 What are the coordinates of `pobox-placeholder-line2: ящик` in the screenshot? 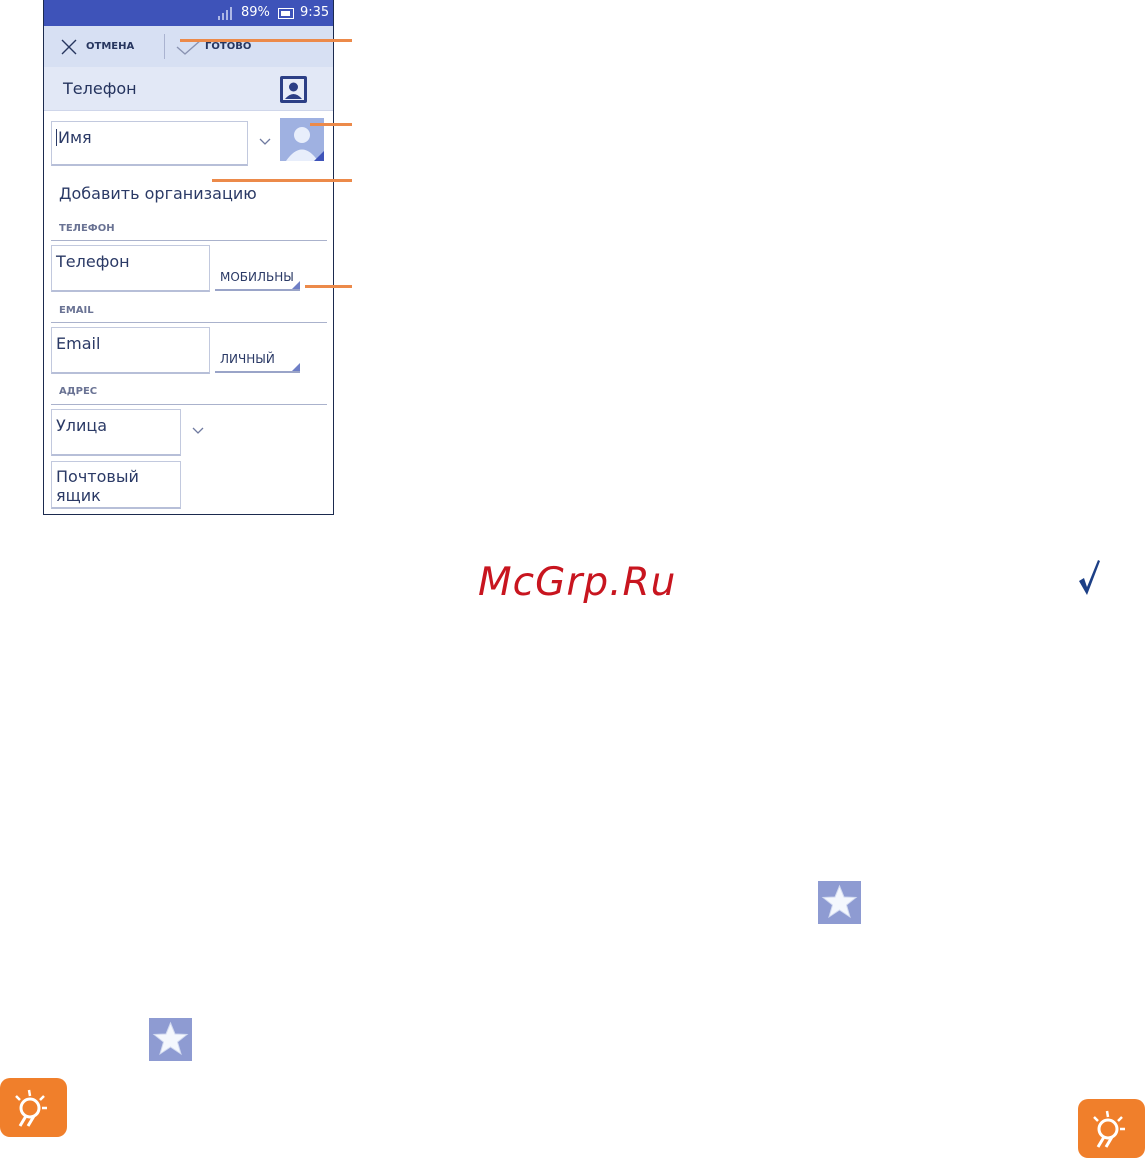 It's located at (78, 495).